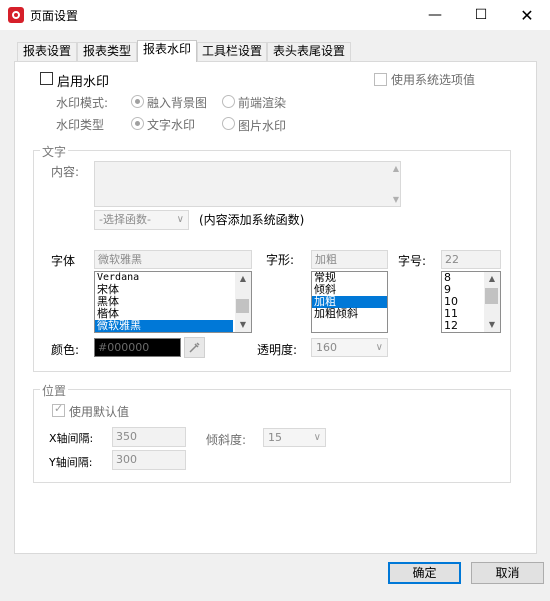 This screenshot has width=550, height=601. What do you see at coordinates (71, 462) in the screenshot?
I see `y-interval-label: Y轴间隔:` at bounding box center [71, 462].